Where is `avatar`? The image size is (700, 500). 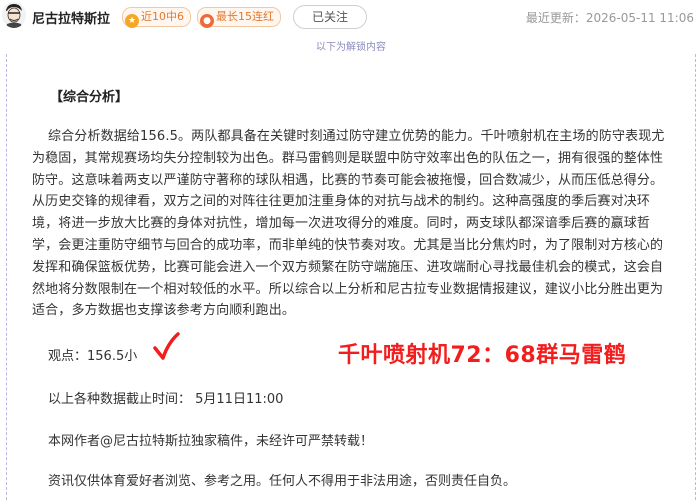 avatar is located at coordinates (14, 15).